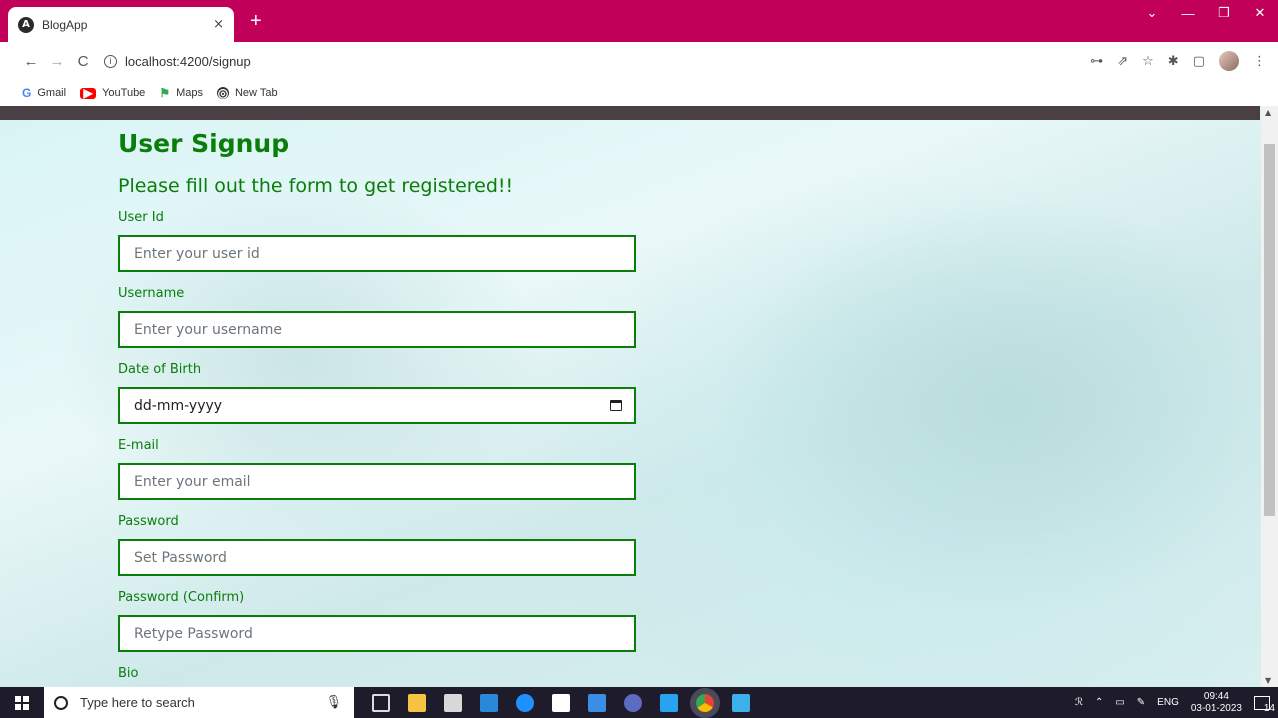 The image size is (1278, 718). Describe the element at coordinates (1229, 61) in the screenshot. I see `profile-icon` at that location.